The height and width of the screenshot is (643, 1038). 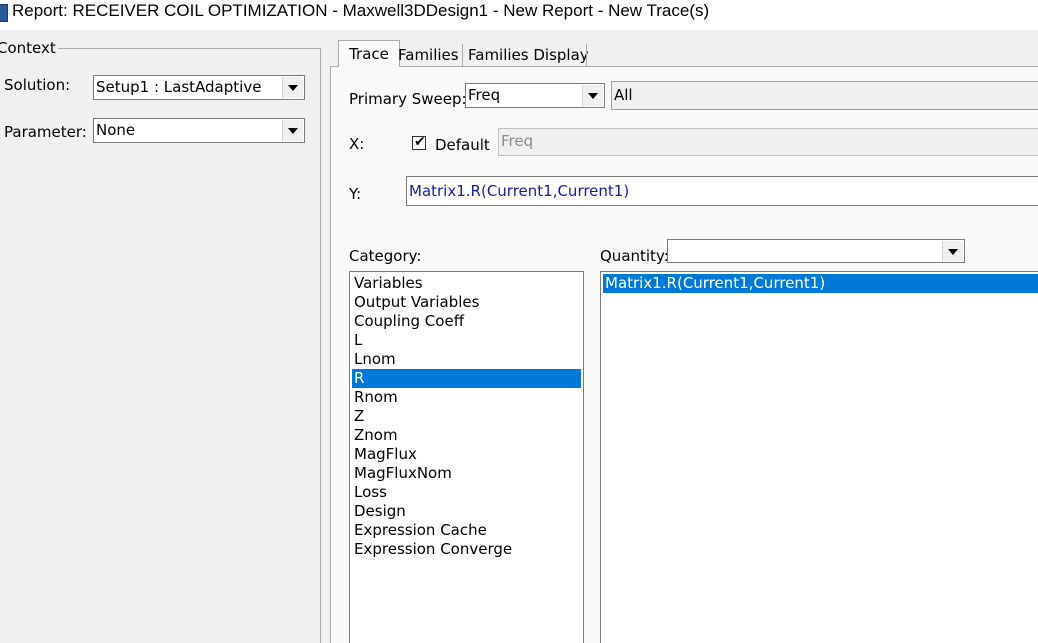 I want to click on list-item: Znom, so click(x=466, y=435).